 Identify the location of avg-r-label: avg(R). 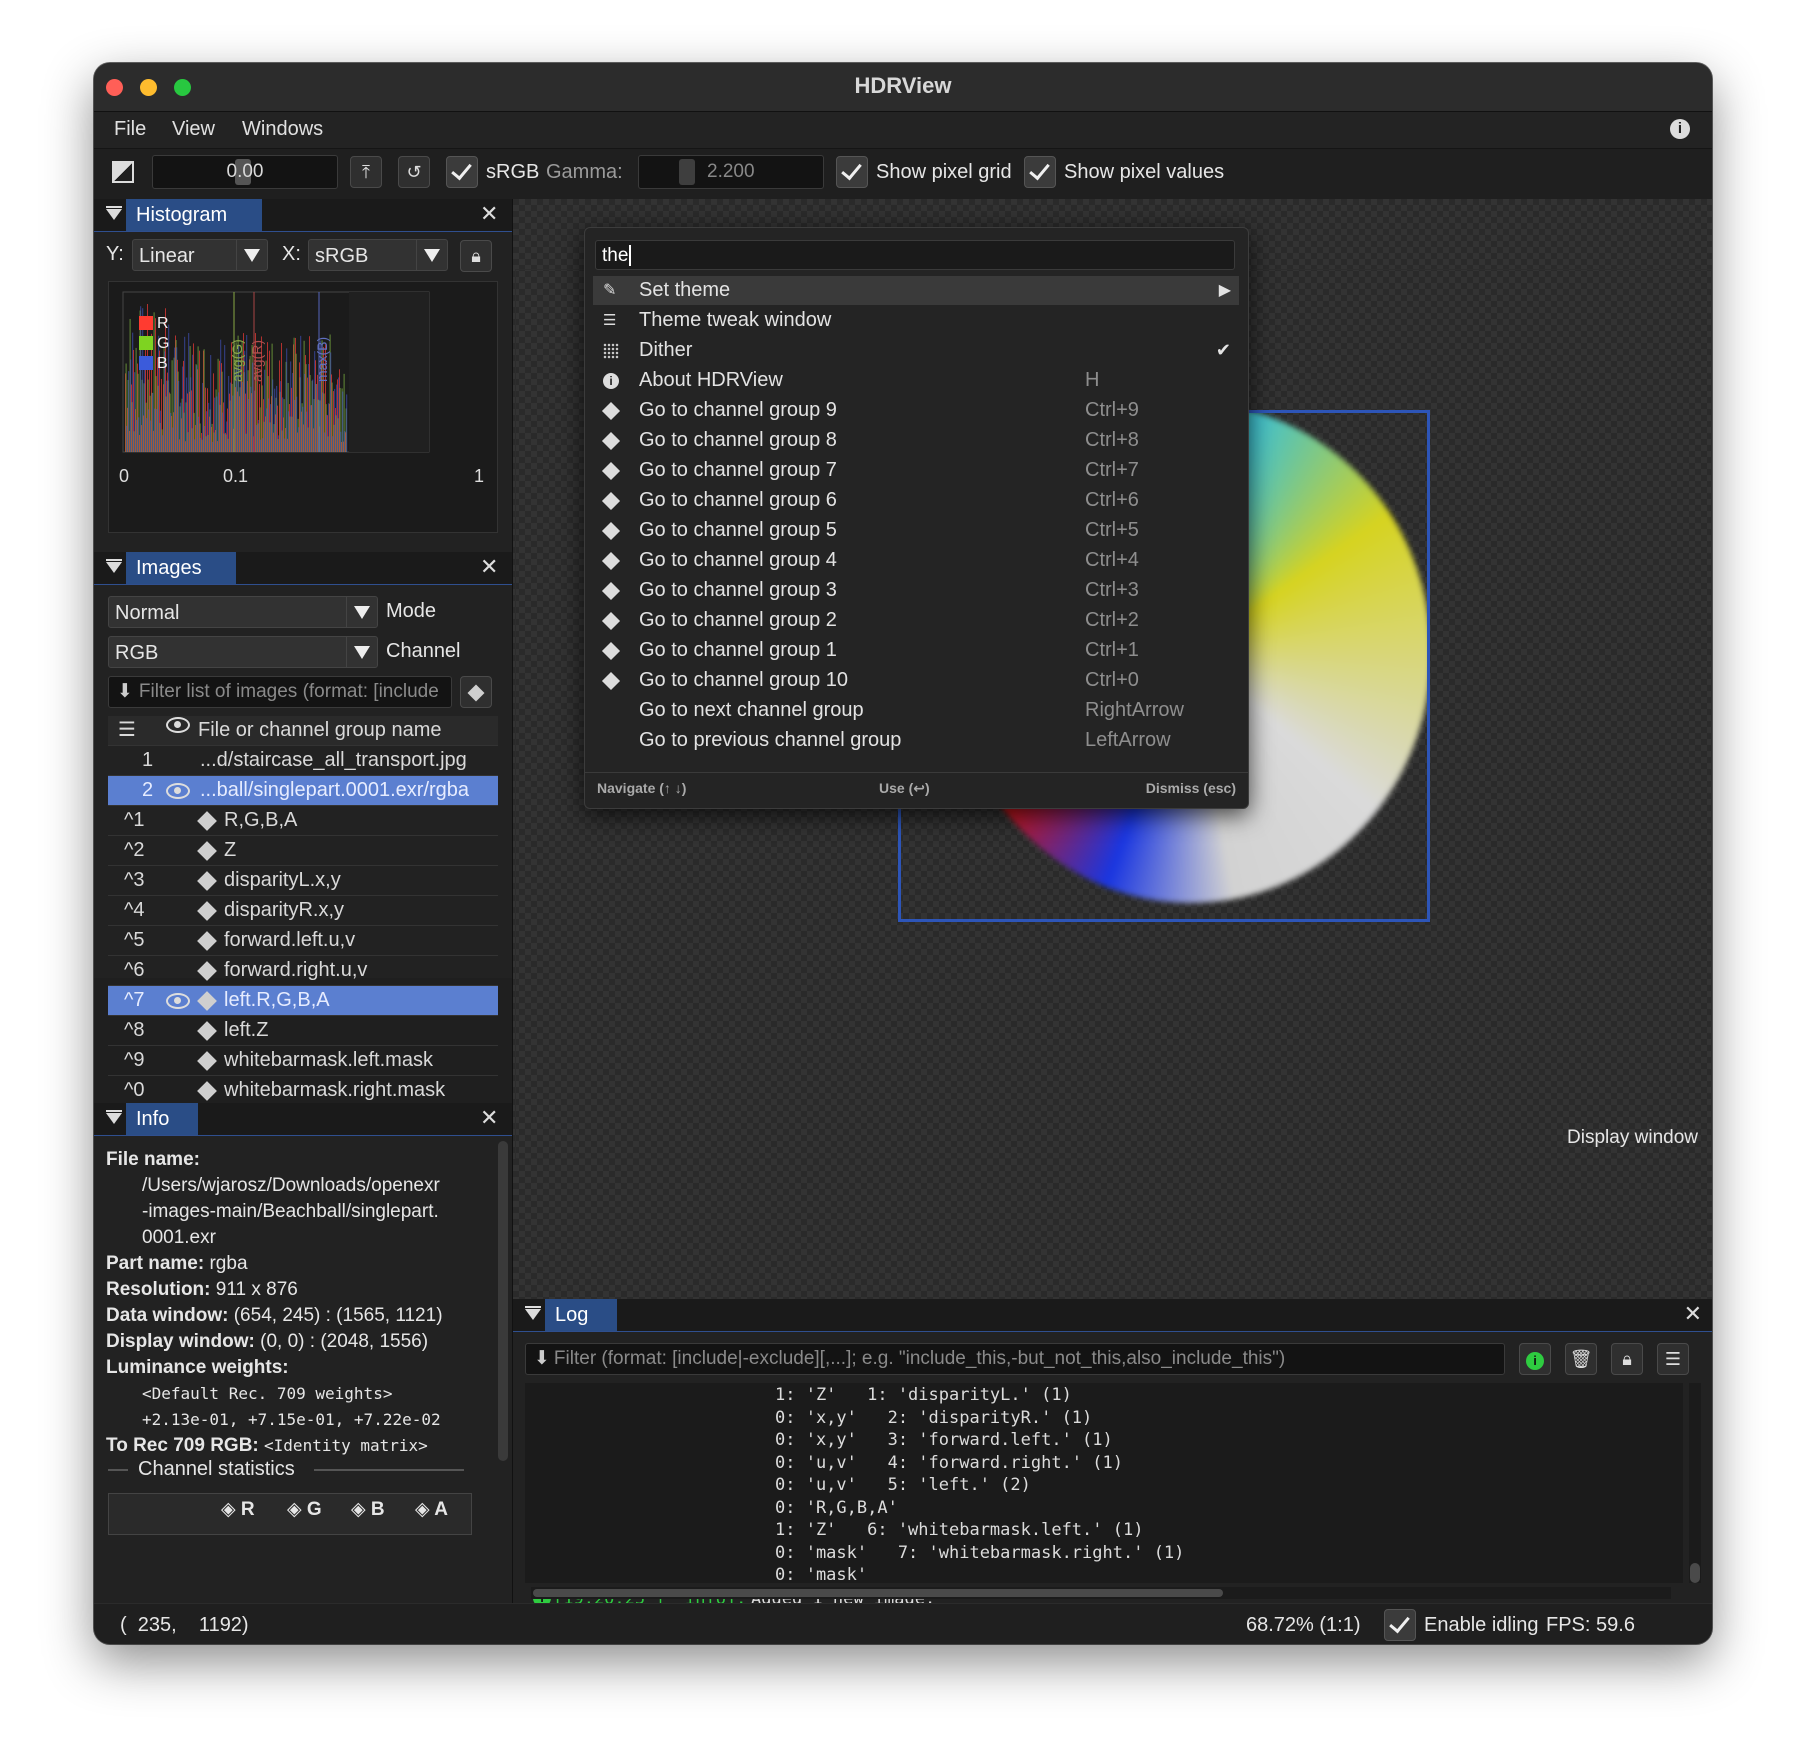
(257, 361).